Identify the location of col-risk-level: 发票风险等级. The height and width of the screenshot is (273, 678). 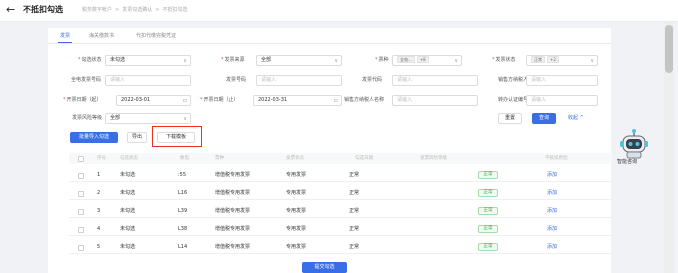
(433, 158).